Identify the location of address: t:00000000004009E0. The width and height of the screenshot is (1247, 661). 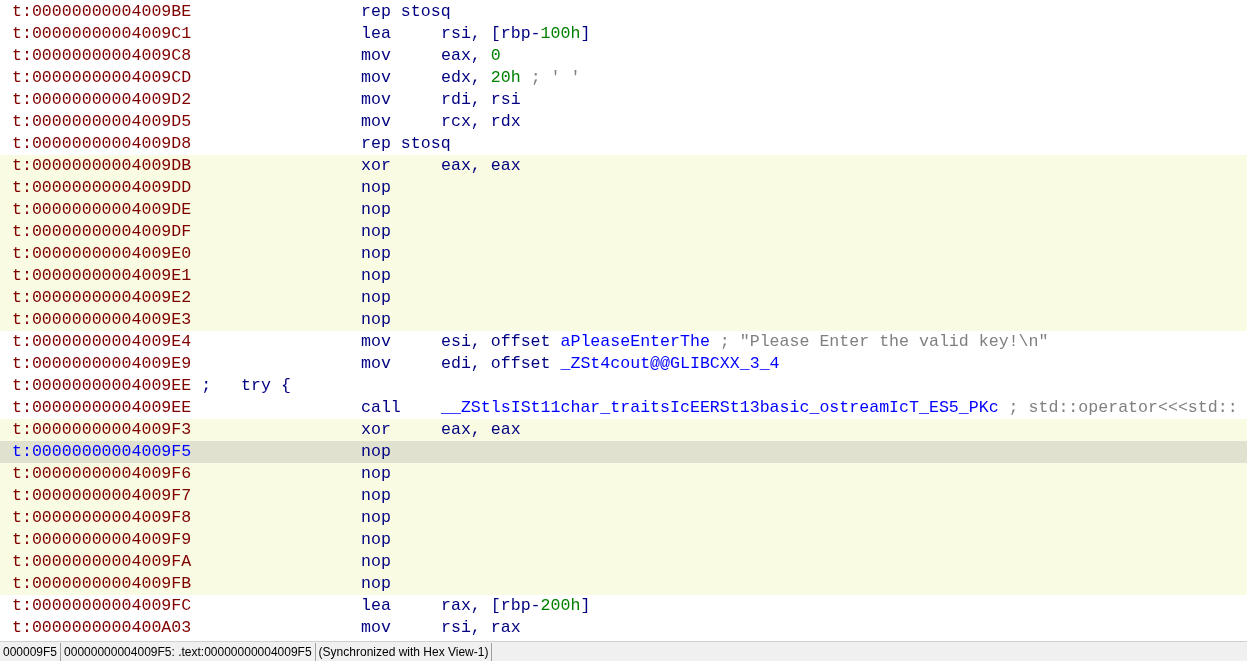
(102, 253).